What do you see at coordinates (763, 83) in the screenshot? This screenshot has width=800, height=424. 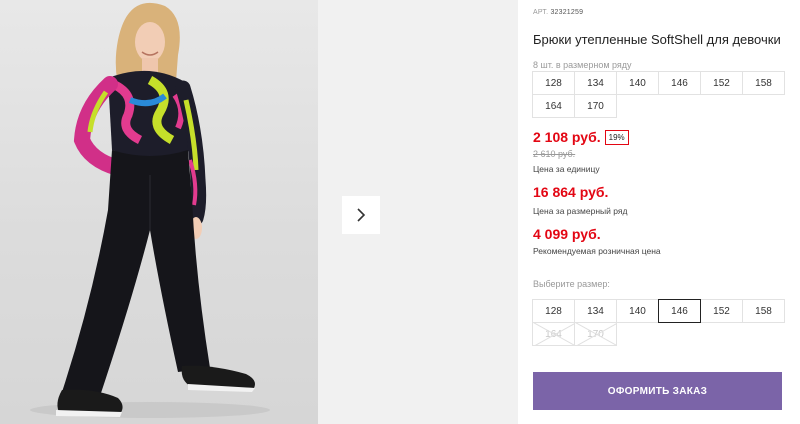 I see `range-size-cell: 158` at bounding box center [763, 83].